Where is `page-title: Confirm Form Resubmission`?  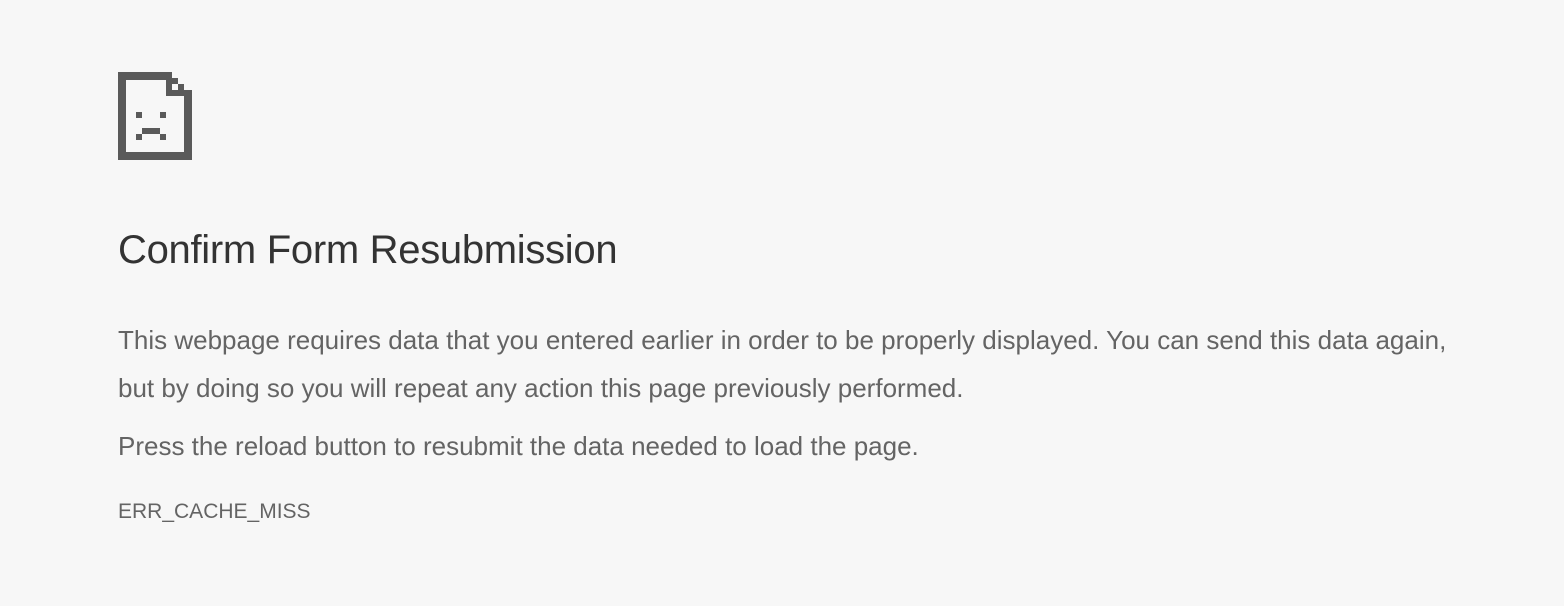 page-title: Confirm Form Resubmission is located at coordinates (368, 250).